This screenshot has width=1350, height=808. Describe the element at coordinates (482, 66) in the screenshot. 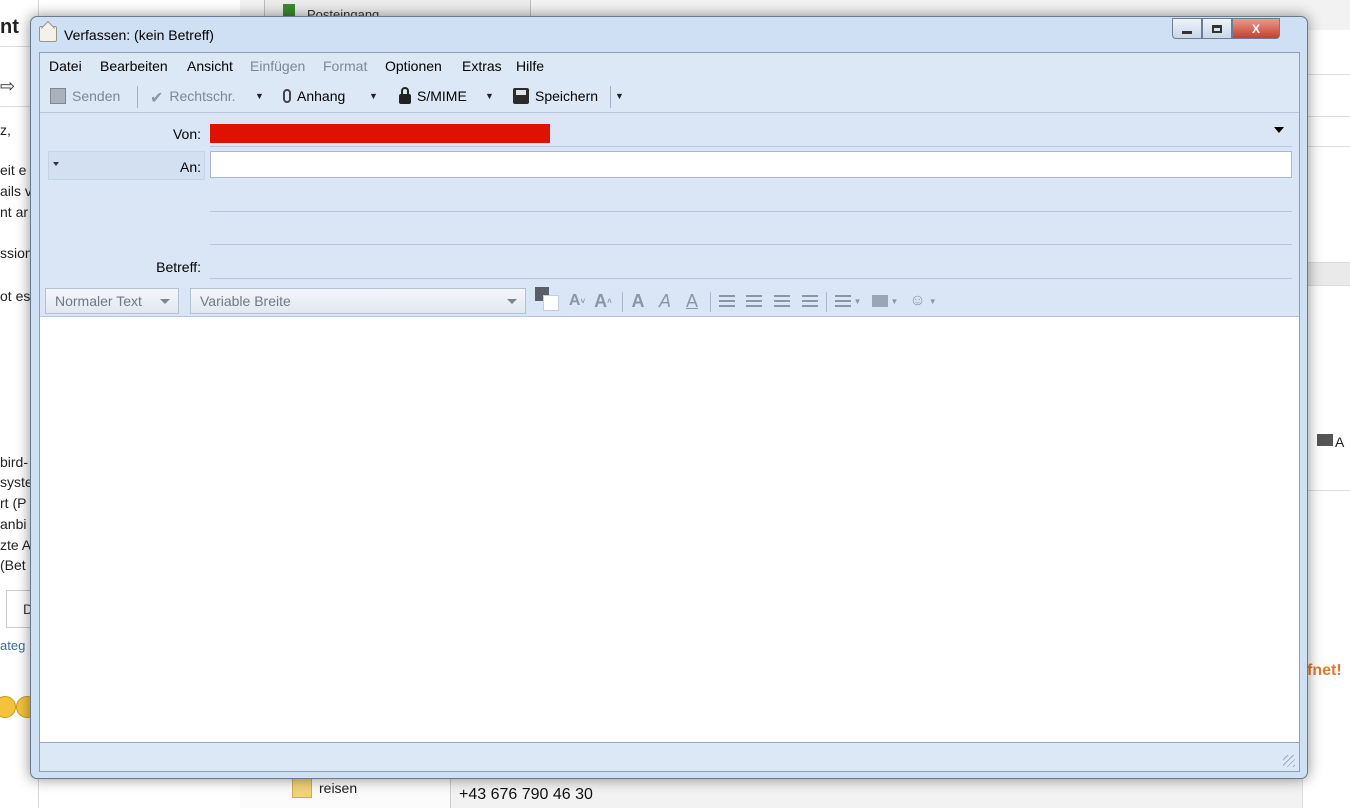

I see `menu-extras: Extras` at that location.